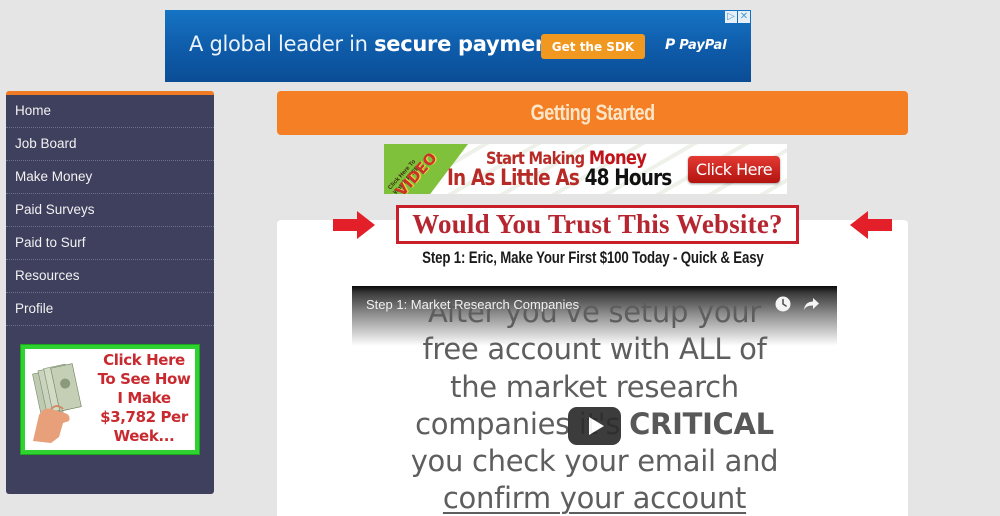  I want to click on slide-line: free account with ALL of, so click(594, 349).